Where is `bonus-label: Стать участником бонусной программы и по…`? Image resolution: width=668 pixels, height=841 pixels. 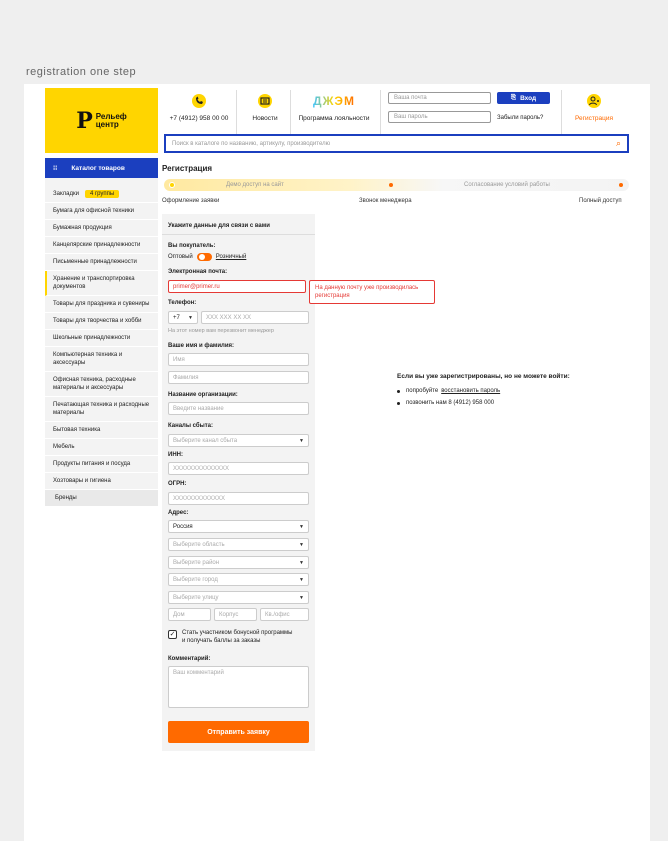 bonus-label: Стать участником бонусной программы и по… is located at coordinates (237, 637).